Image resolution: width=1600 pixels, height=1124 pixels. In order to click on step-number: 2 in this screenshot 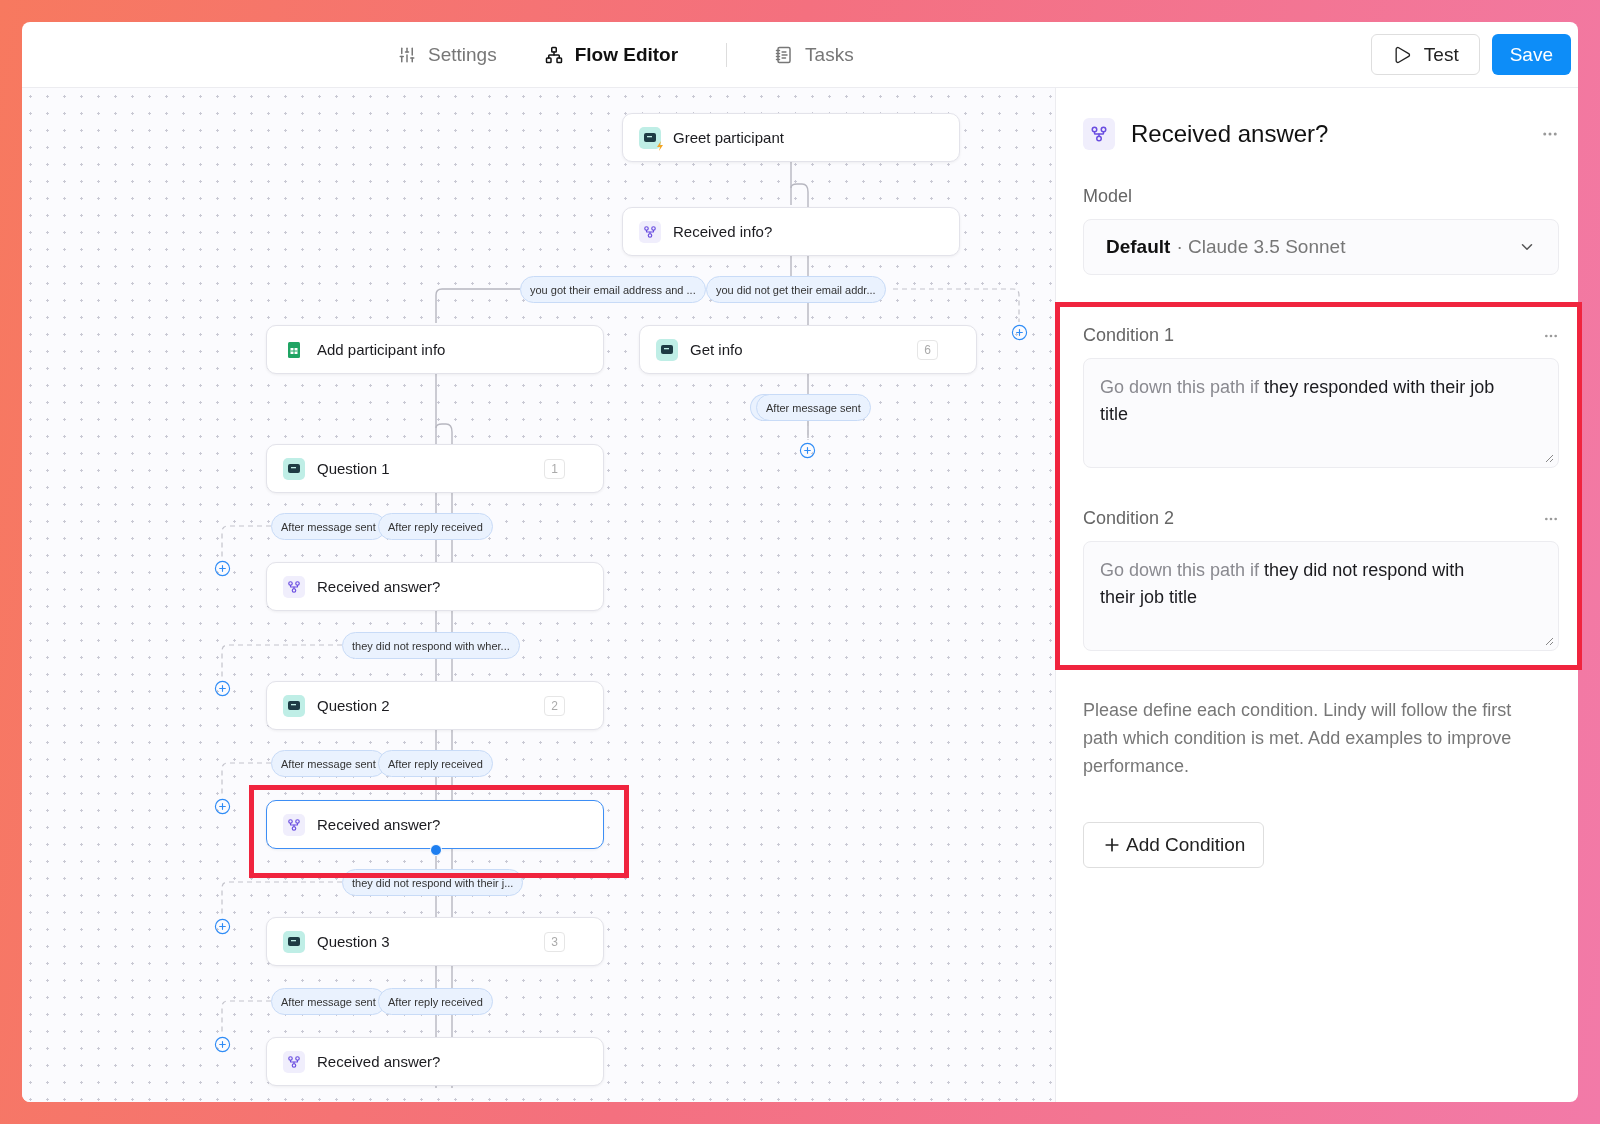, I will do `click(554, 705)`.